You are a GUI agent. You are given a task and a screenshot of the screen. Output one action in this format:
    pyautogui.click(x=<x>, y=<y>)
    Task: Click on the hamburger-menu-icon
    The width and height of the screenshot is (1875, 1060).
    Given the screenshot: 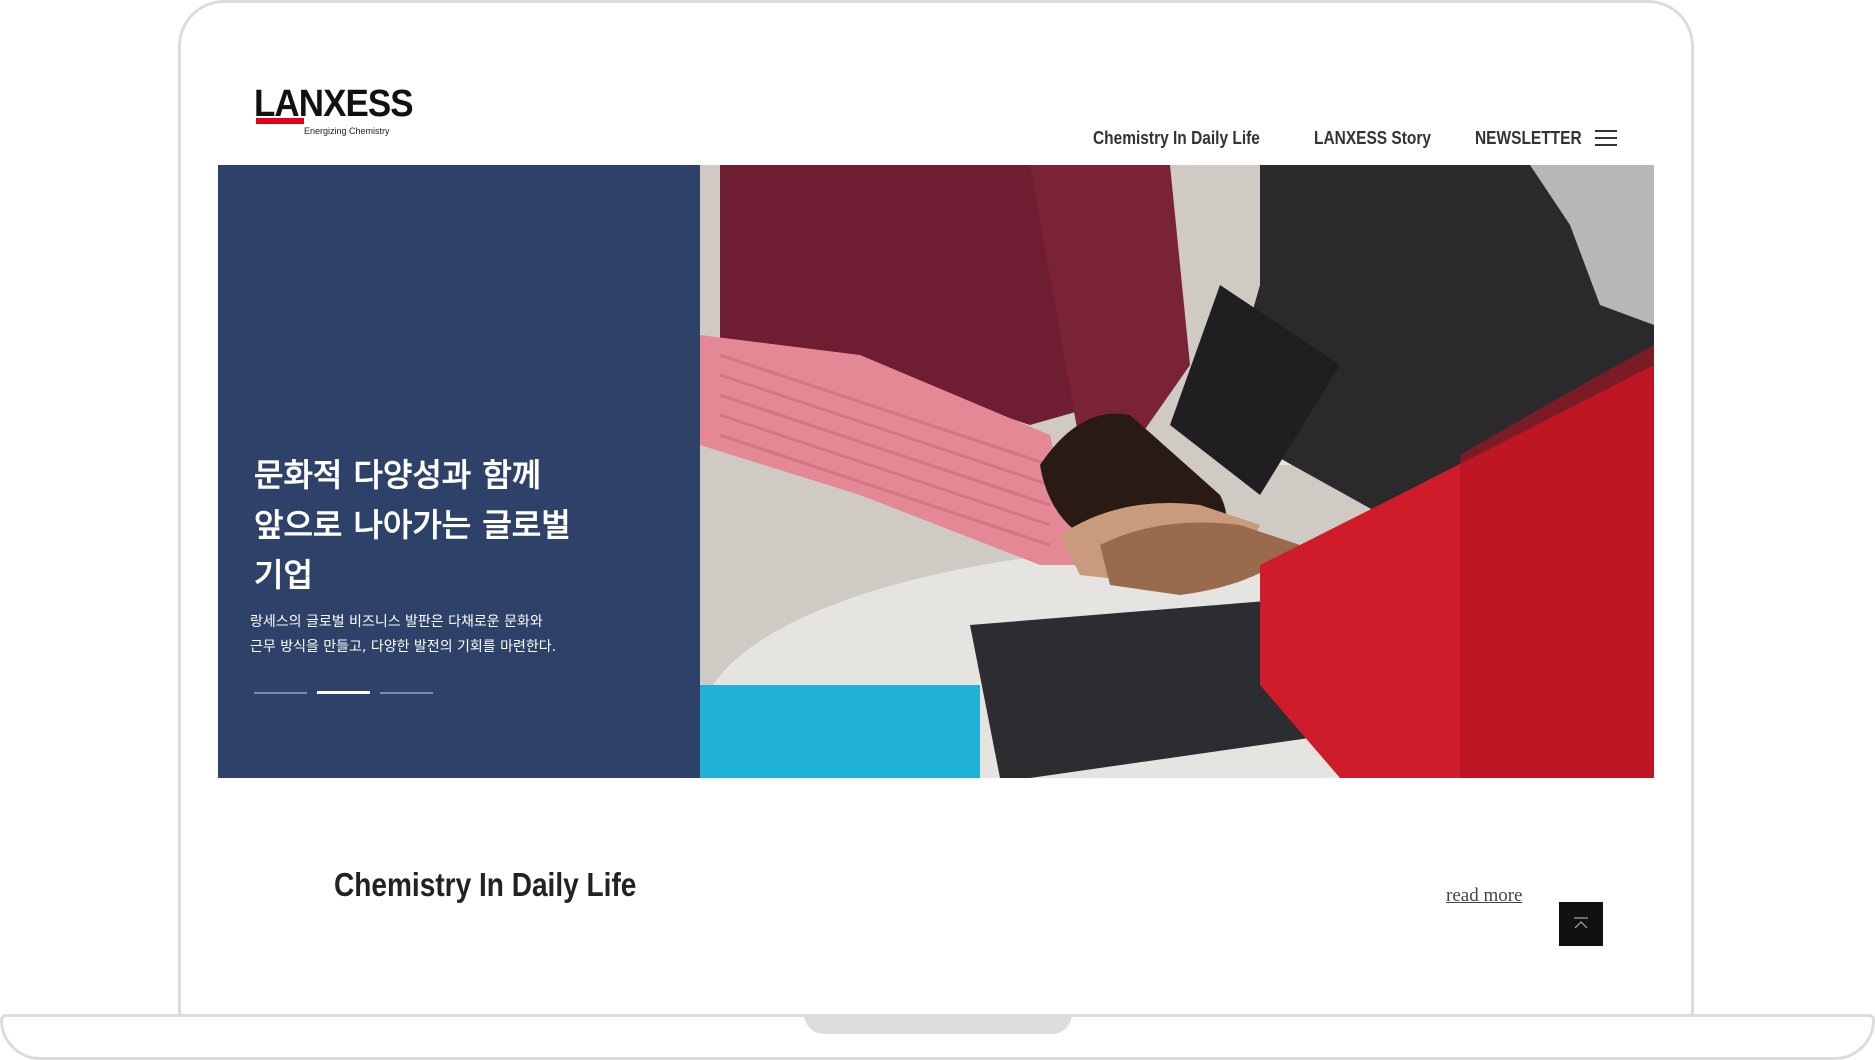 What is the action you would take?
    pyautogui.click(x=1606, y=138)
    